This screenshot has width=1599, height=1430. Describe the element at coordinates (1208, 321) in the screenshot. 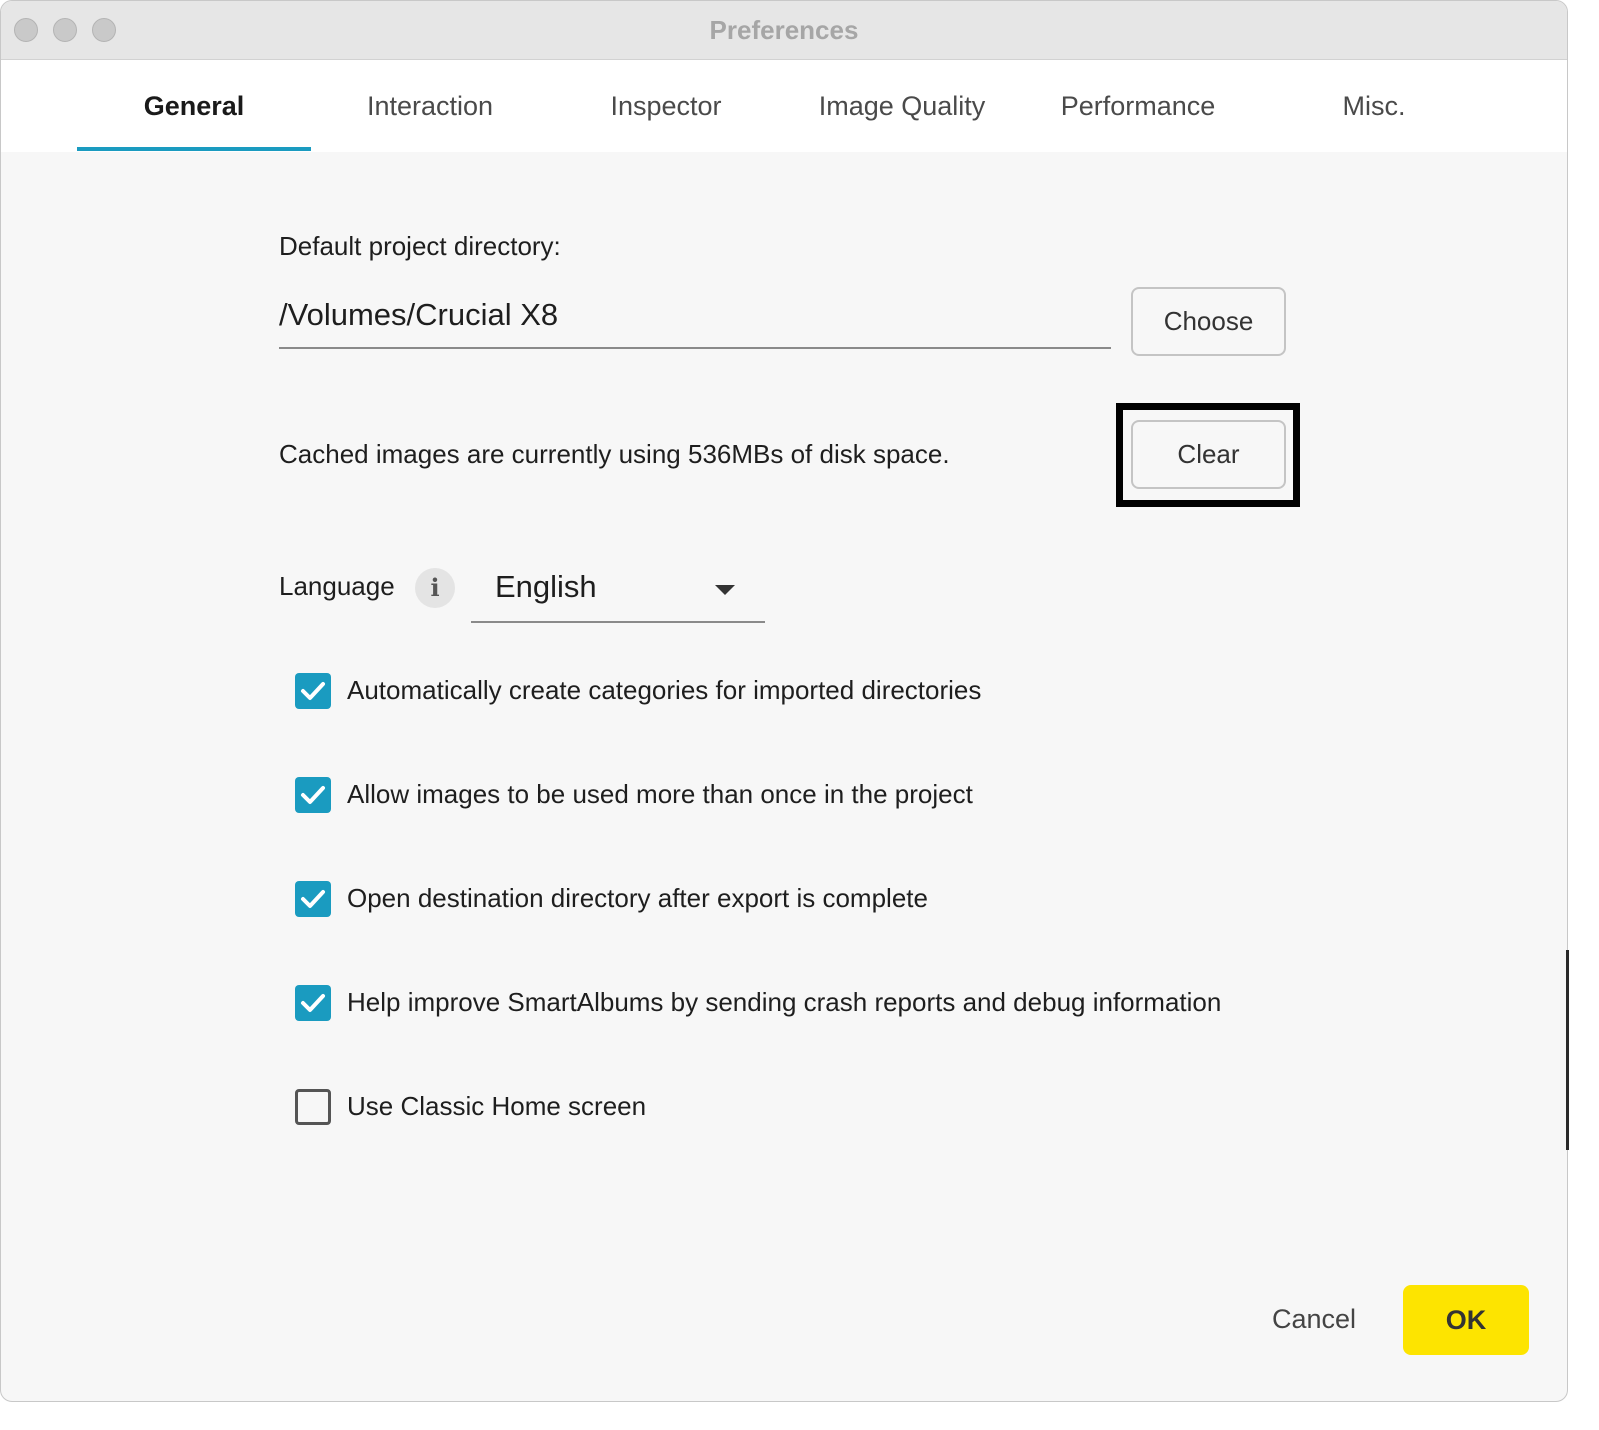

I see `choose-button: Choose` at that location.